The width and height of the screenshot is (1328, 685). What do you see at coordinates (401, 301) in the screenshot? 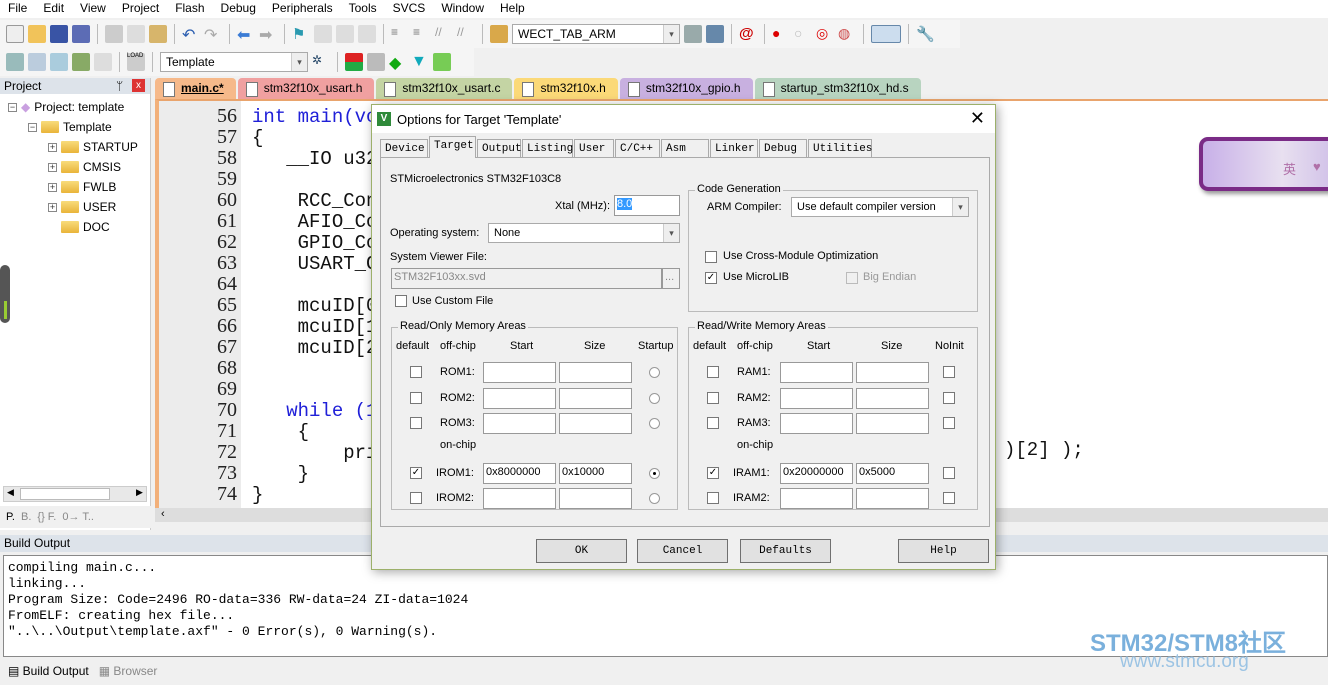
I see `custom-file-checkbox` at bounding box center [401, 301].